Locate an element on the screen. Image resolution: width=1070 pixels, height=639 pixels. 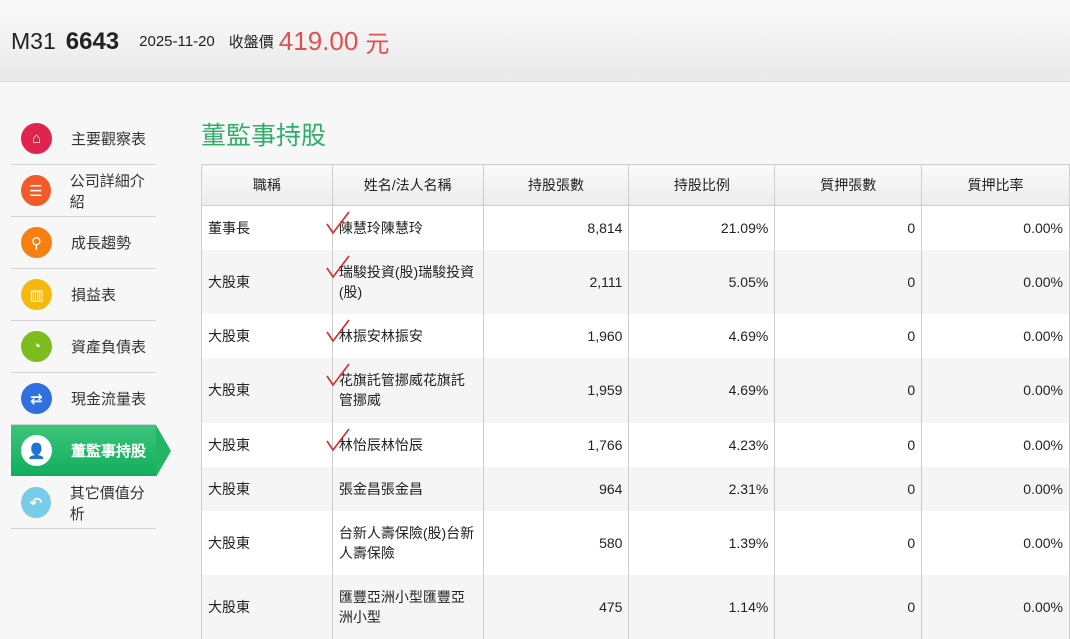
cell-ratio: 1.14% is located at coordinates (702, 606).